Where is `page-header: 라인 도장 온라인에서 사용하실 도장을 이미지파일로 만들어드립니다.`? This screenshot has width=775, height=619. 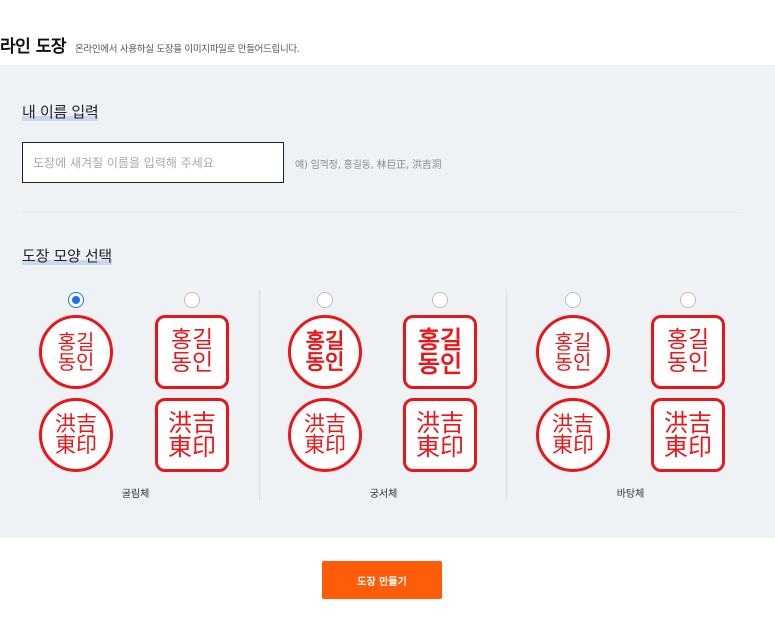
page-header: 라인 도장 온라인에서 사용하실 도장을 이미지파일로 만들어드립니다. is located at coordinates (150, 44).